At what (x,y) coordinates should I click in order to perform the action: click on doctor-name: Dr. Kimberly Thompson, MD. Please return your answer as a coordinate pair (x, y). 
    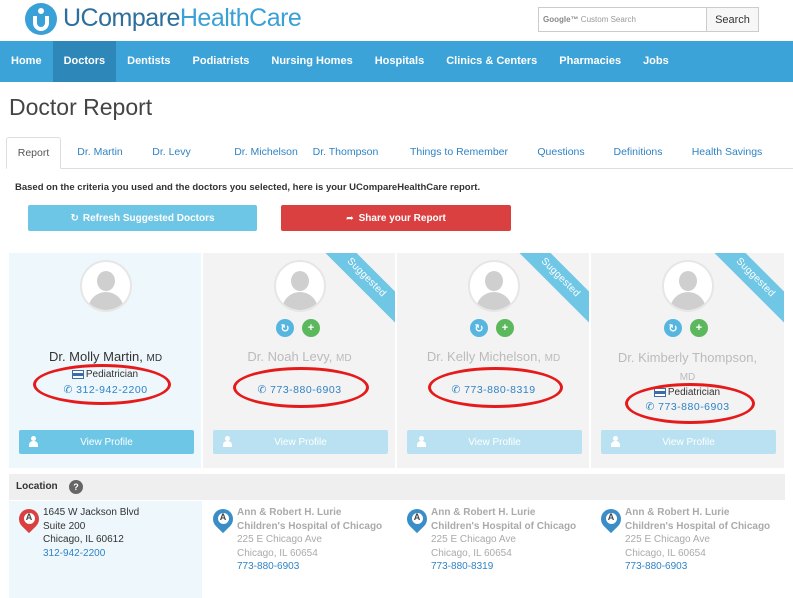
    Looking at the image, I should click on (687, 368).